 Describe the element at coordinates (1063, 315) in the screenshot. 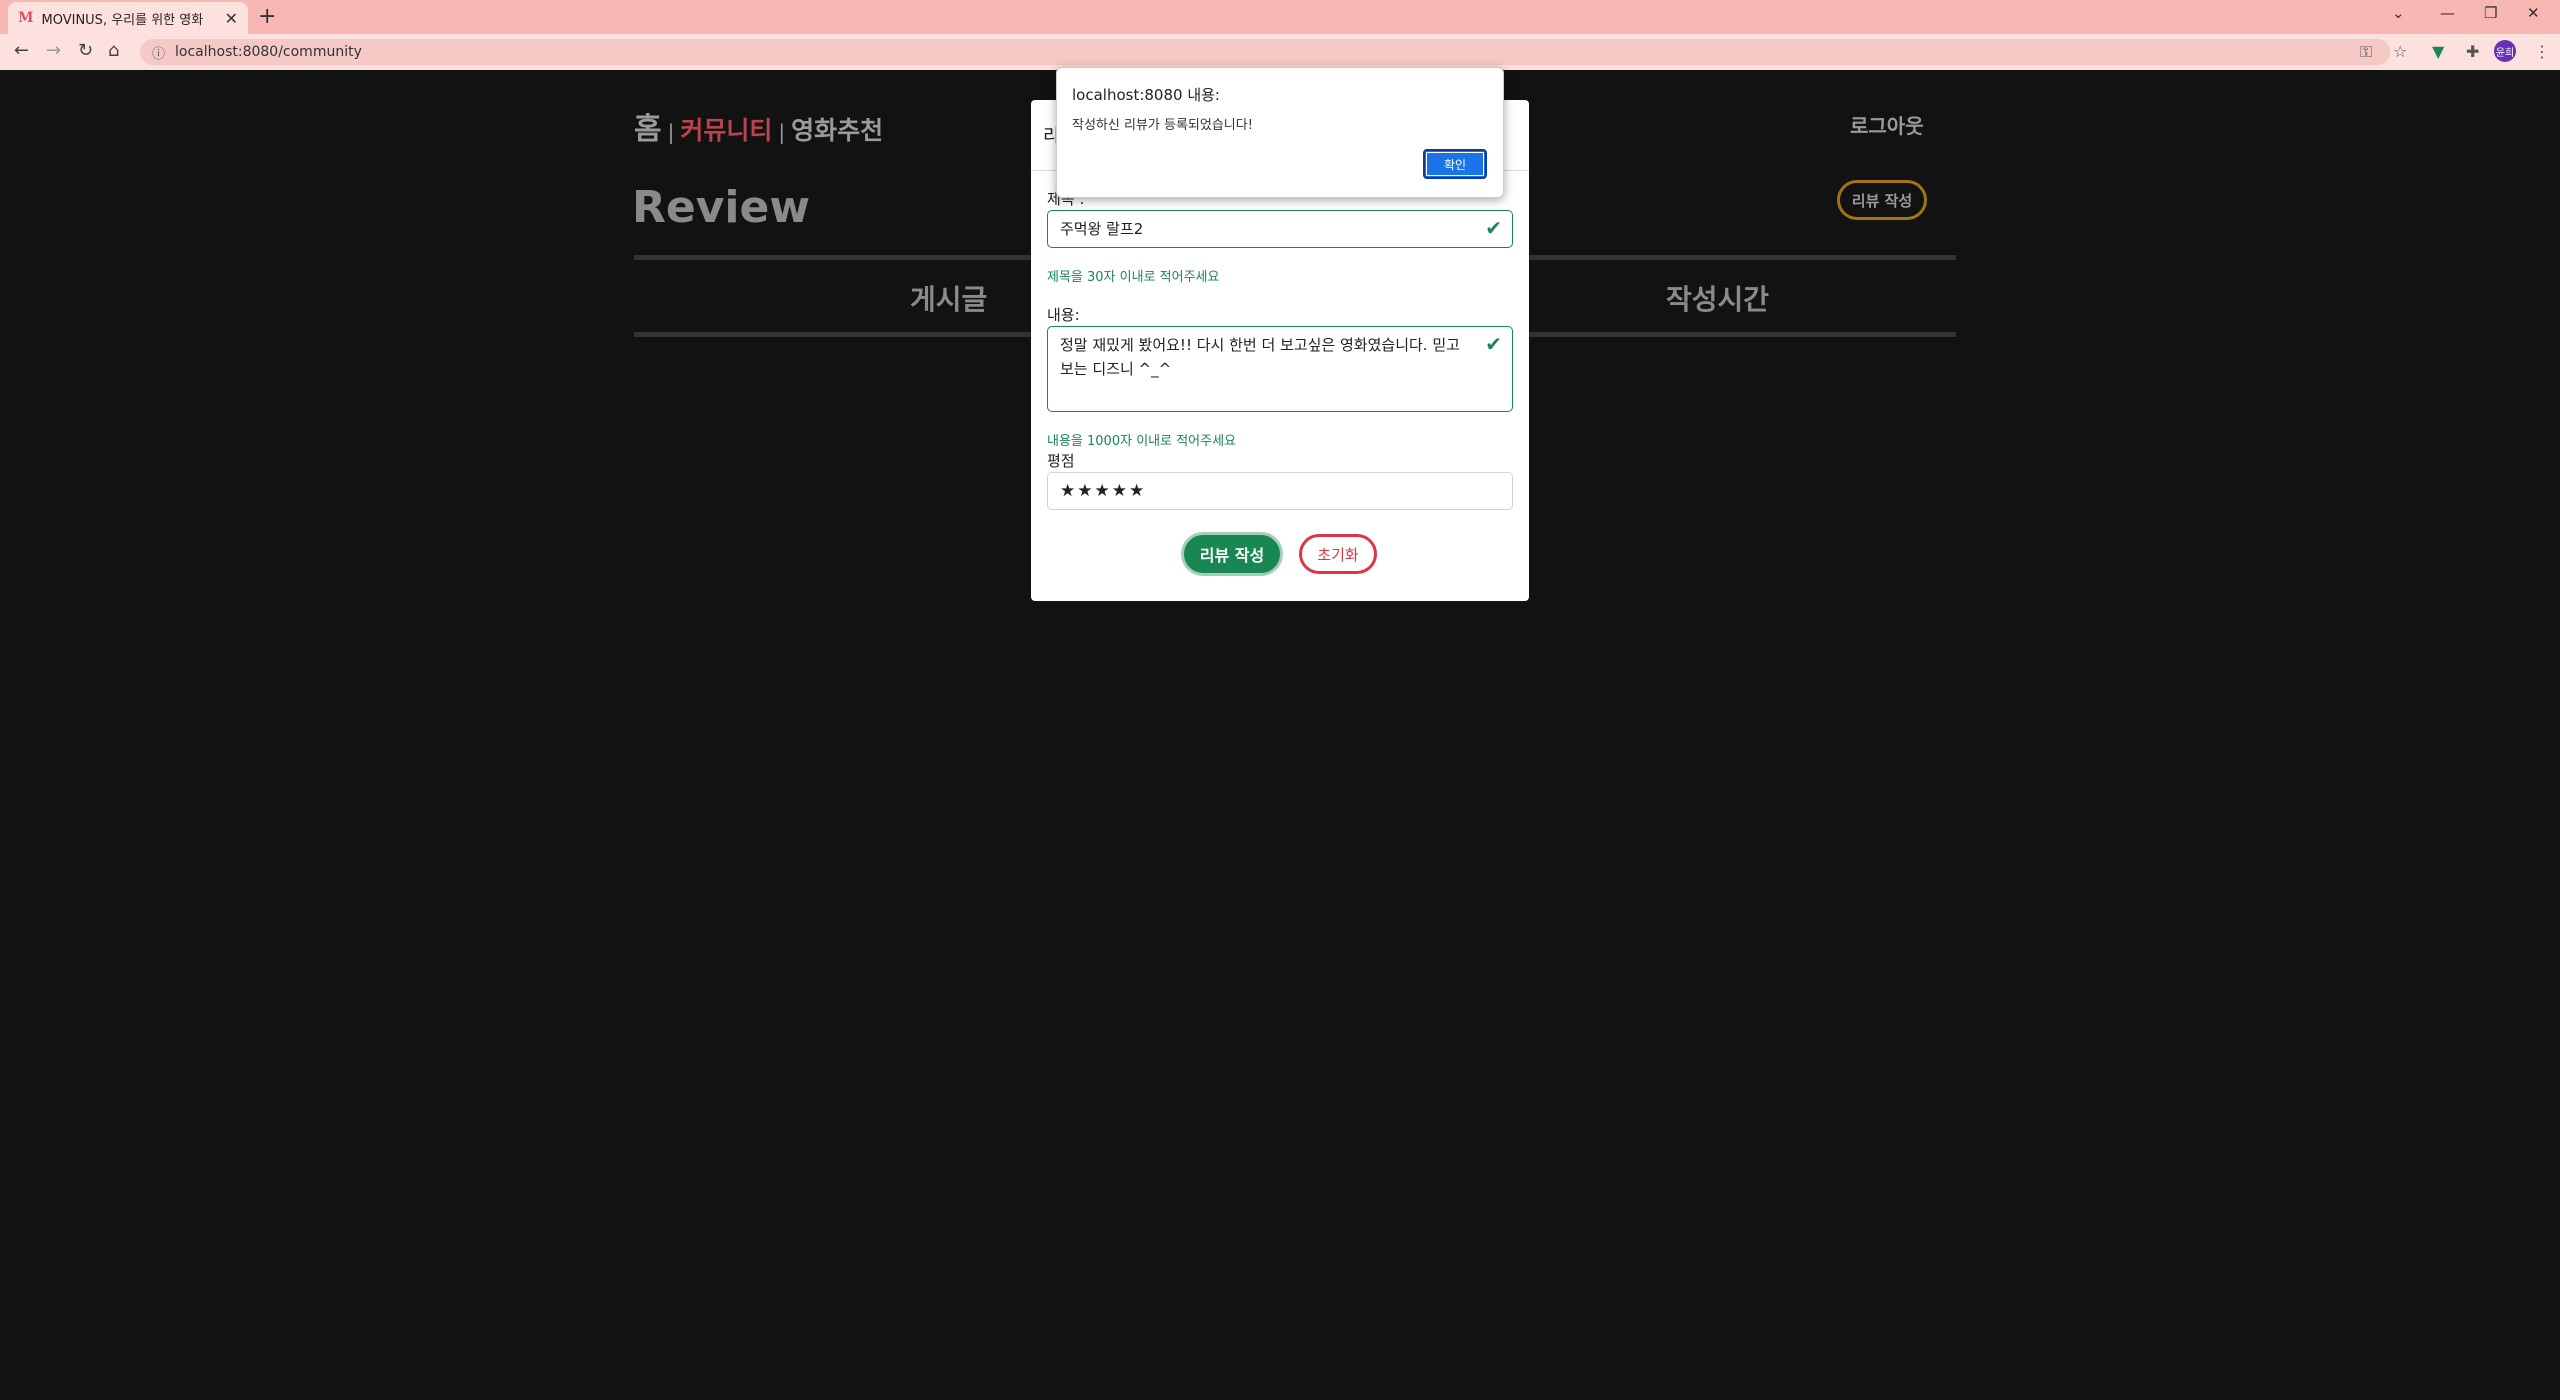

I see `content-label: 내용:` at that location.